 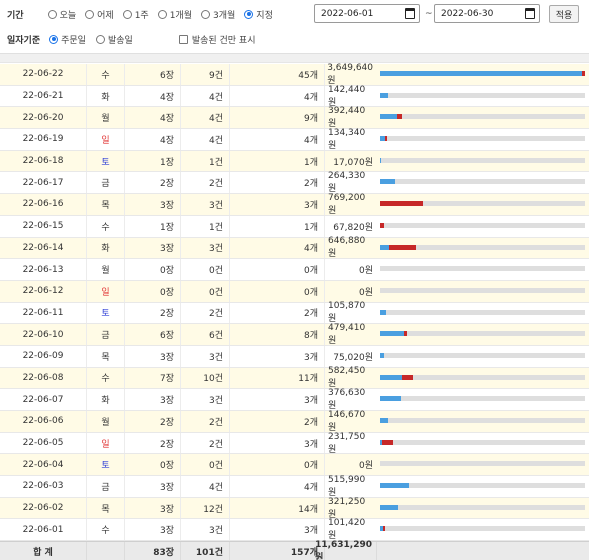 What do you see at coordinates (15, 15) in the screenshot?
I see `period-label: 기간` at bounding box center [15, 15].